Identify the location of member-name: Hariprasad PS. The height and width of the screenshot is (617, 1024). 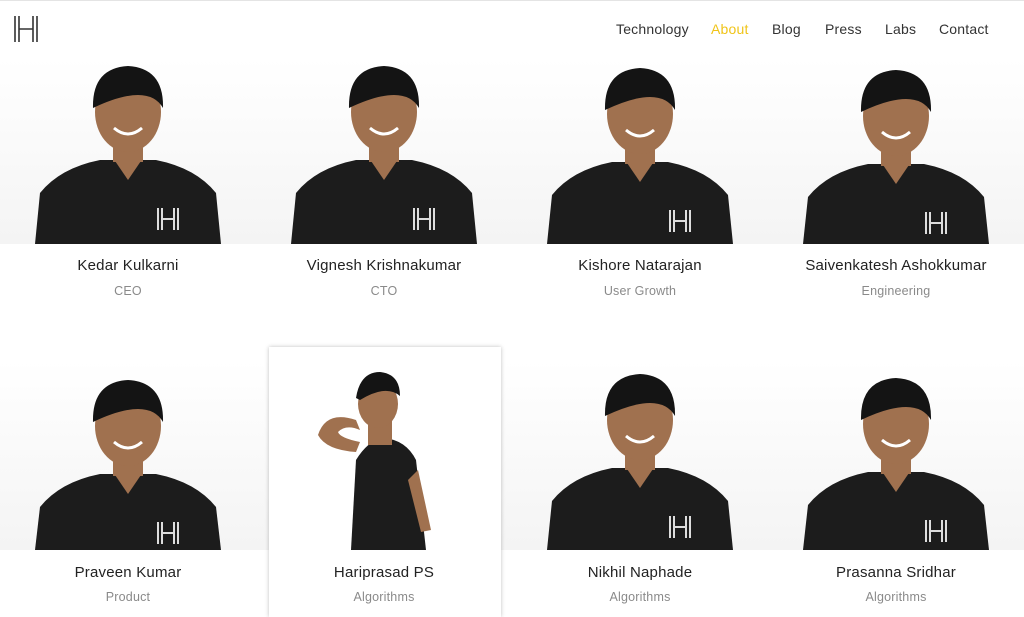
(384, 572).